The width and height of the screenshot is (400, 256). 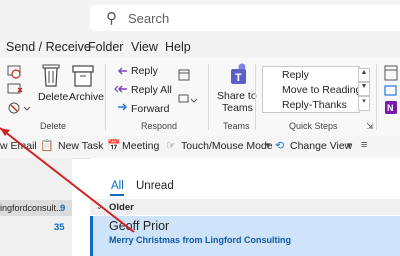 What do you see at coordinates (67, 180) in the screenshot?
I see `annotation-arrow` at bounding box center [67, 180].